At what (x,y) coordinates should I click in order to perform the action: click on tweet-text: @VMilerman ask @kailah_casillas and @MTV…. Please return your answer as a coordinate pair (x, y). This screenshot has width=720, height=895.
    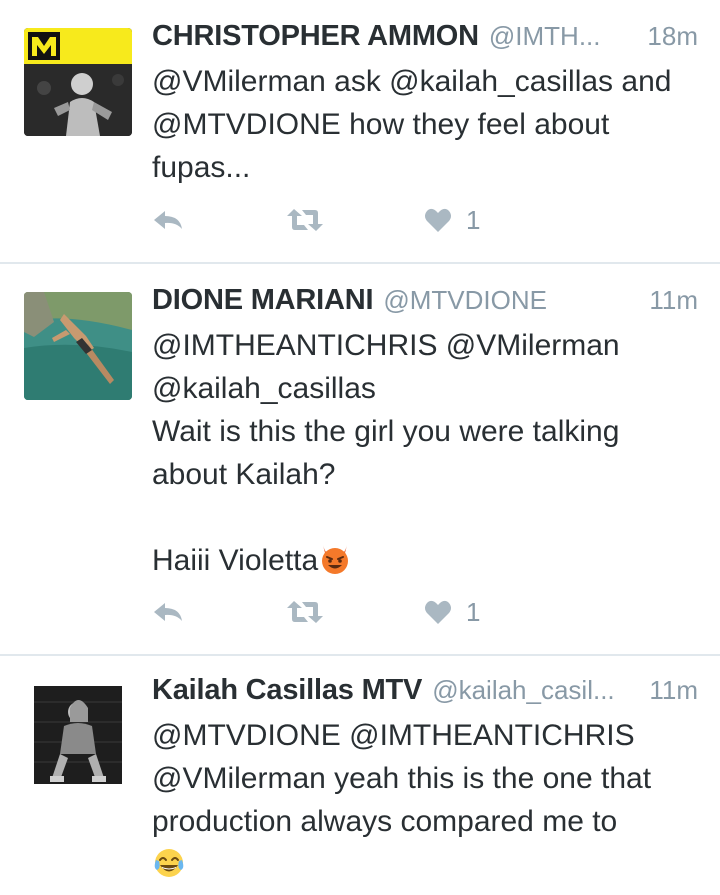
    Looking at the image, I should click on (412, 124).